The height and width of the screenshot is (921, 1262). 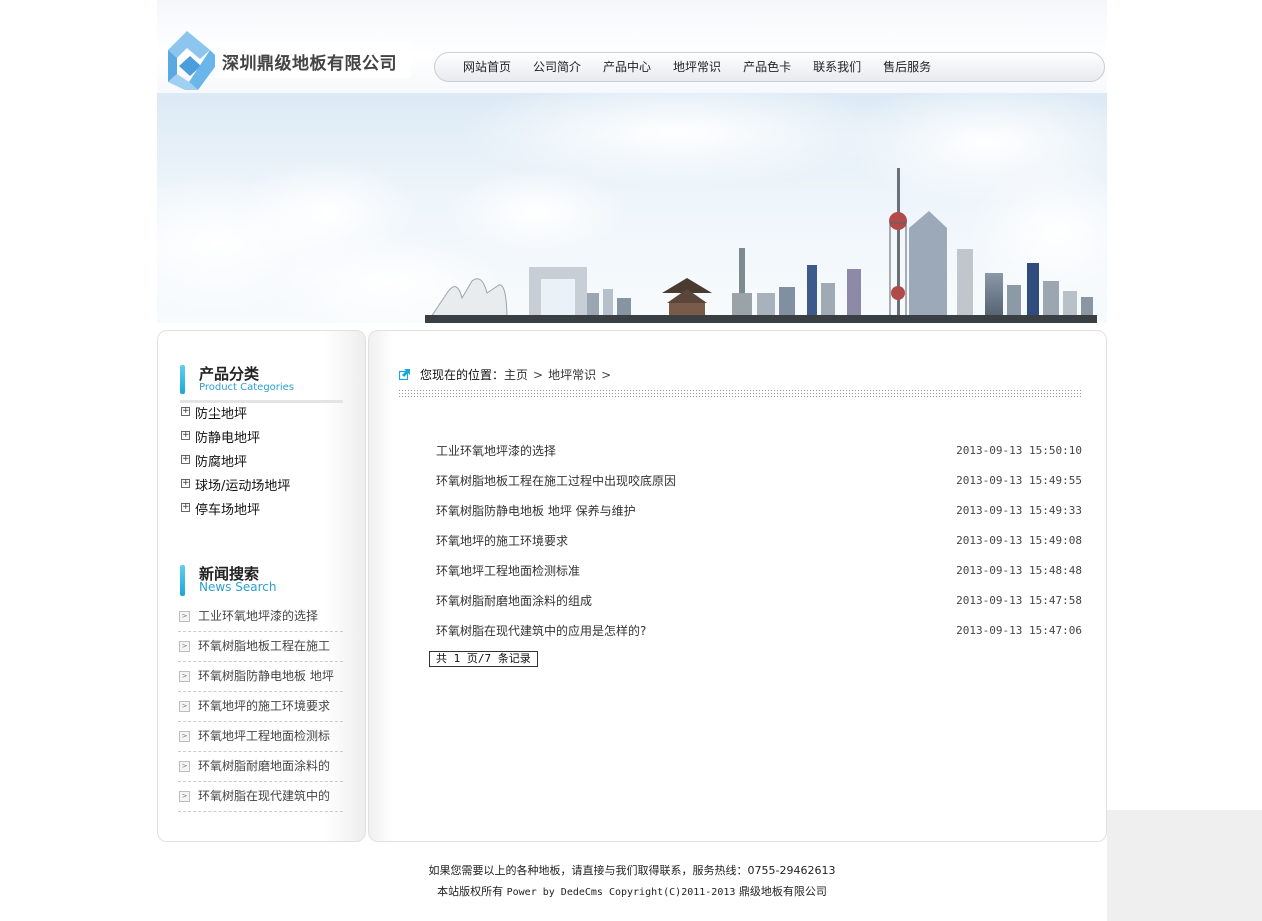 What do you see at coordinates (621, 892) in the screenshot?
I see `footer-powered-by: Power by DedeCms Copyright(C)2011-2013` at bounding box center [621, 892].